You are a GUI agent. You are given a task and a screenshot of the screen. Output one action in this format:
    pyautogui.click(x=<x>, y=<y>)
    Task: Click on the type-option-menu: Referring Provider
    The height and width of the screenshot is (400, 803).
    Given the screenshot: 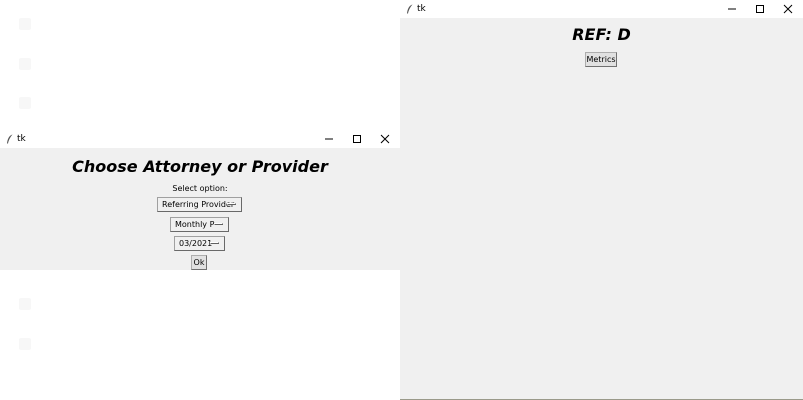 What is the action you would take?
    pyautogui.click(x=199, y=204)
    